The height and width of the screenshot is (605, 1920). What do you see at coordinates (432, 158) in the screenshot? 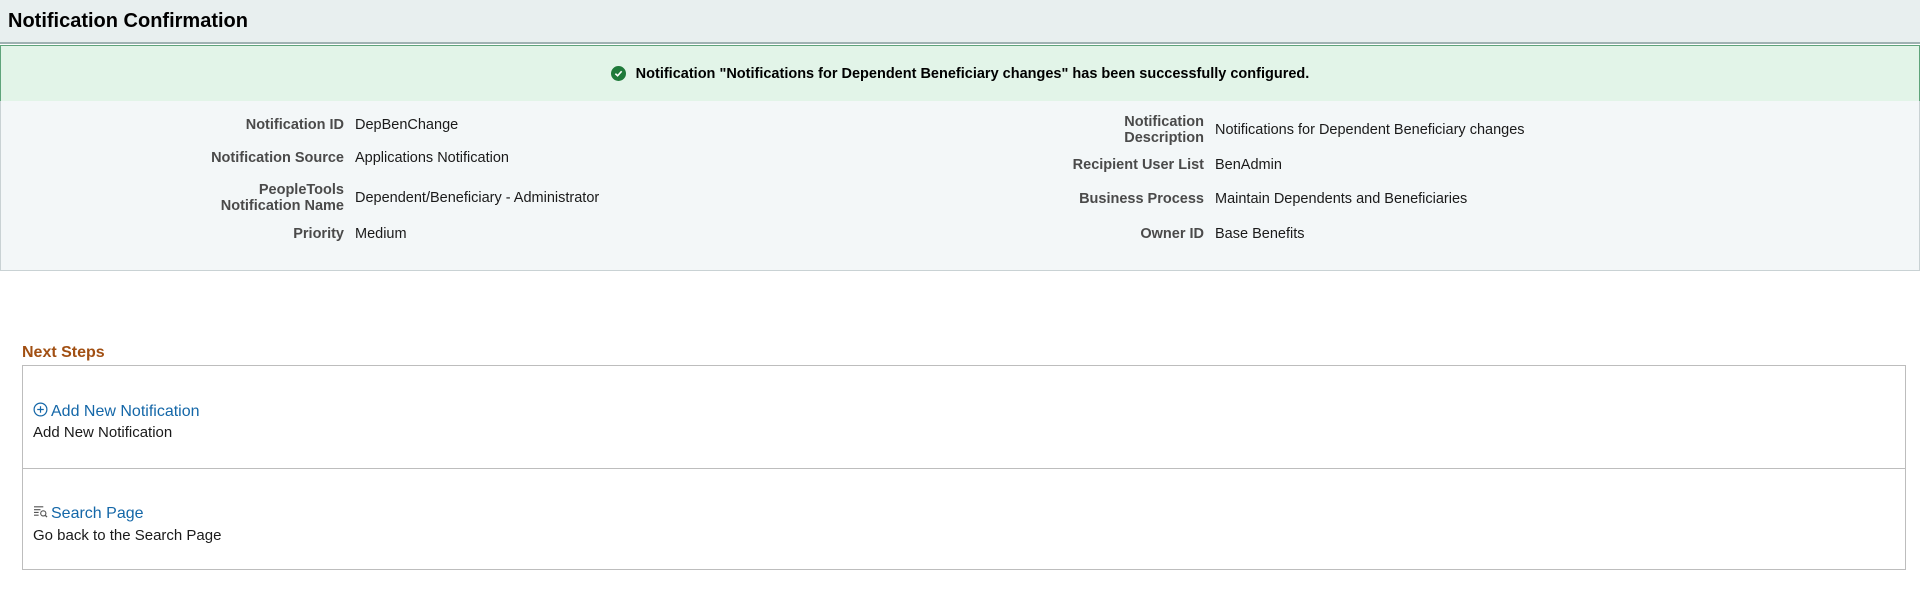
I see `notification-source-value: Applications Notification` at bounding box center [432, 158].